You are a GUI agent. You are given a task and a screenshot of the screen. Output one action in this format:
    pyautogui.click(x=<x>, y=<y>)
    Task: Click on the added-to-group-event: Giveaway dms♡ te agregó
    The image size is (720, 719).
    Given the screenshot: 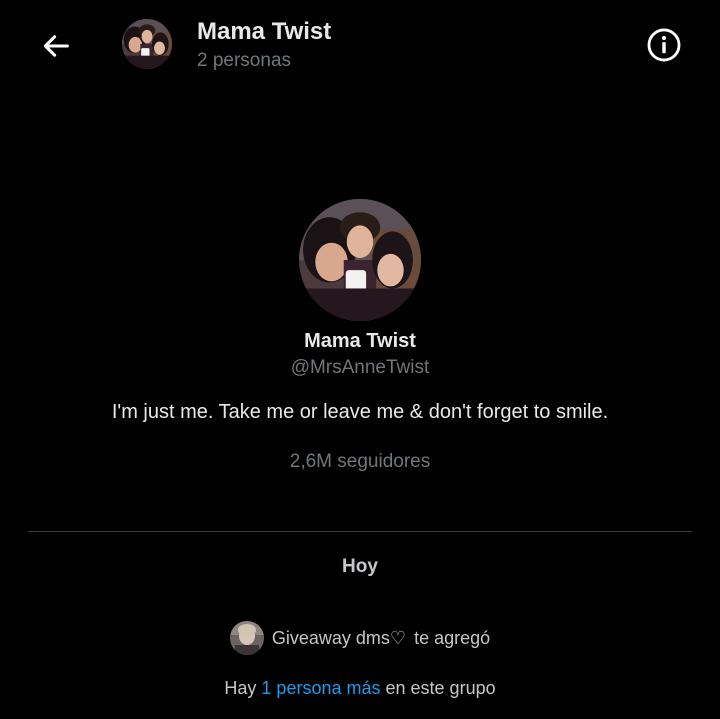 What is the action you would take?
    pyautogui.click(x=360, y=638)
    